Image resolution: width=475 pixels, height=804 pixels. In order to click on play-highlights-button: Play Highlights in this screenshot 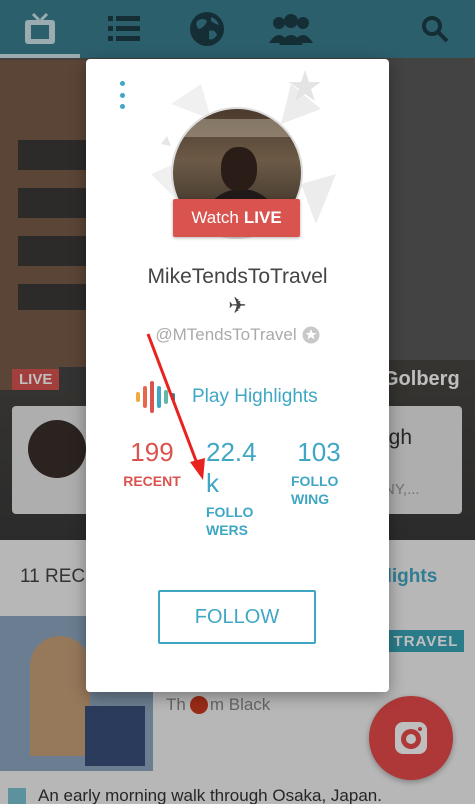, I will do `click(227, 397)`.